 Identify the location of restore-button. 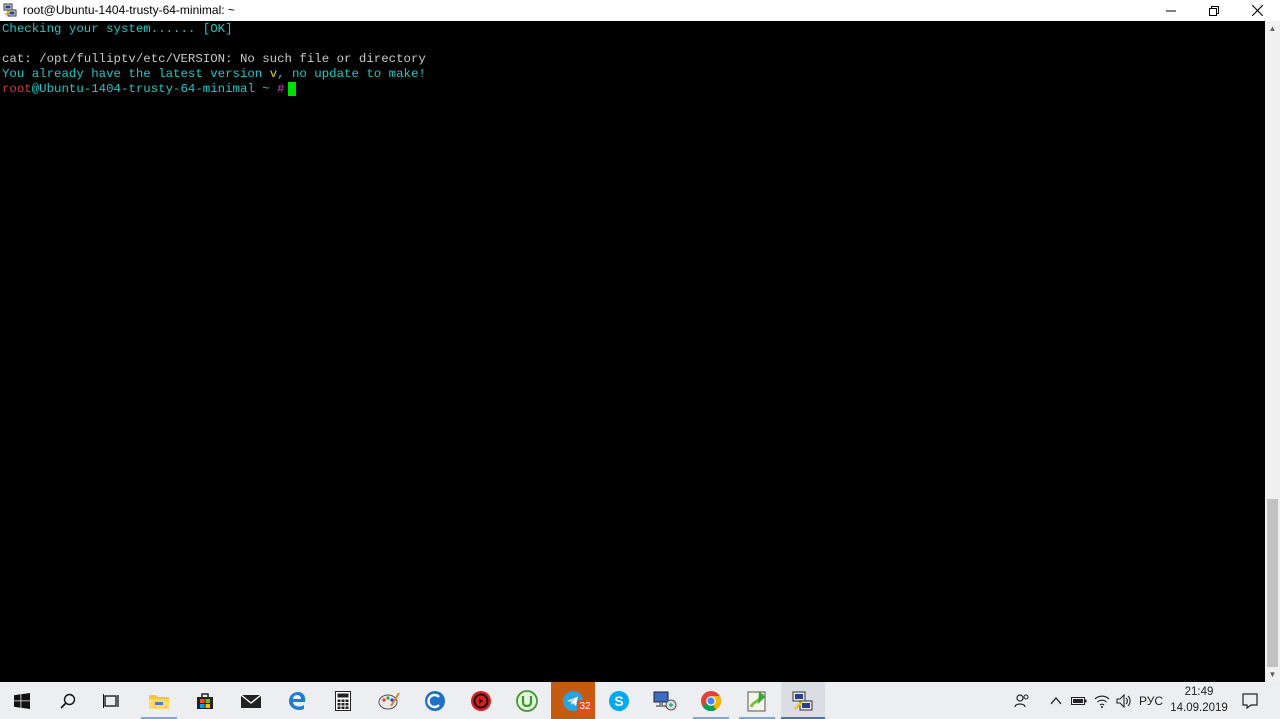
(1213, 10).